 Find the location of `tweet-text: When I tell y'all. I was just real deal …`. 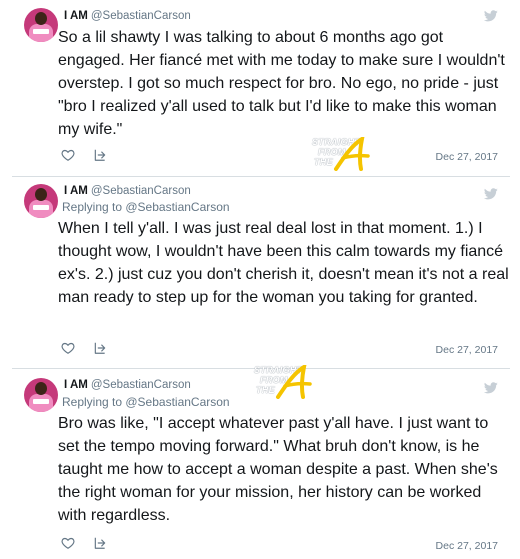

tweet-text: When I tell y'all. I was just real deal … is located at coordinates (283, 263).